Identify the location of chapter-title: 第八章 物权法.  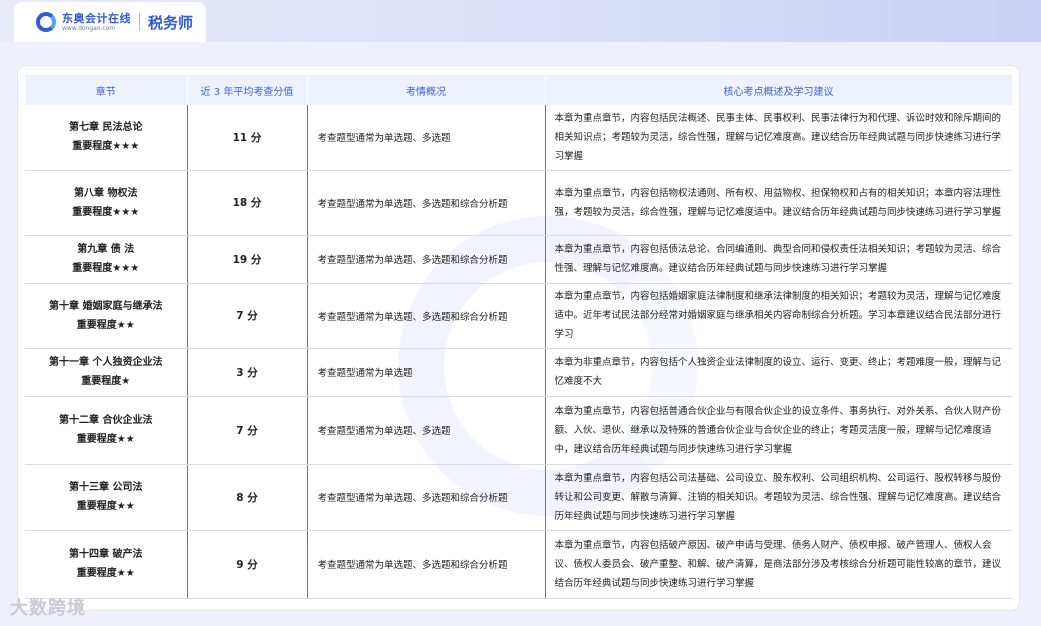
(106, 193).